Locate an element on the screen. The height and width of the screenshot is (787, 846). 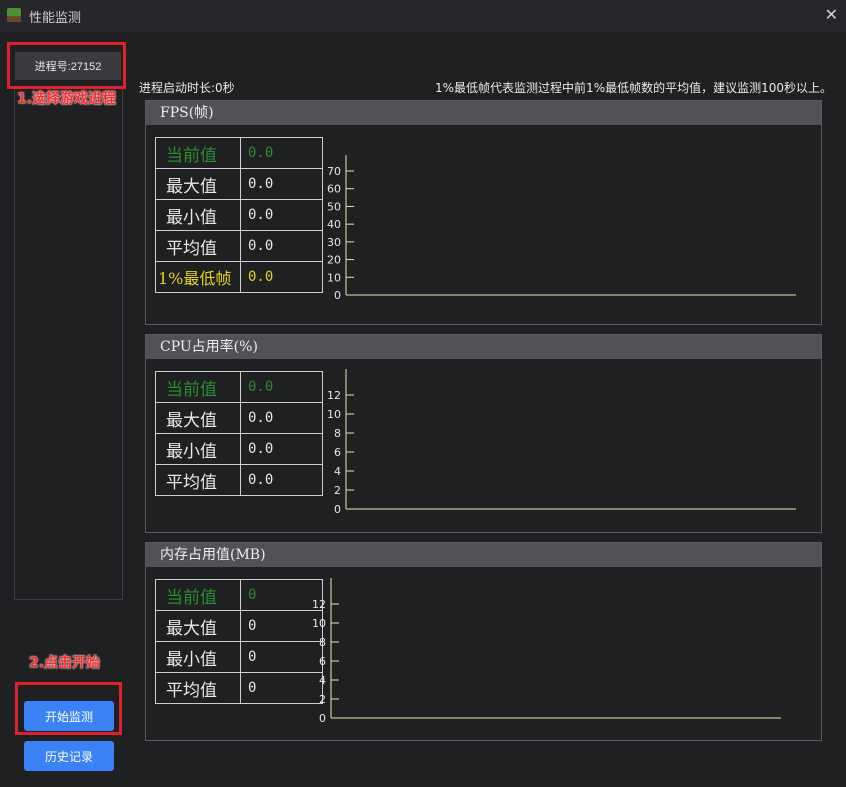
annotation-step1: 1.选择游戏进程 is located at coordinates (67, 99).